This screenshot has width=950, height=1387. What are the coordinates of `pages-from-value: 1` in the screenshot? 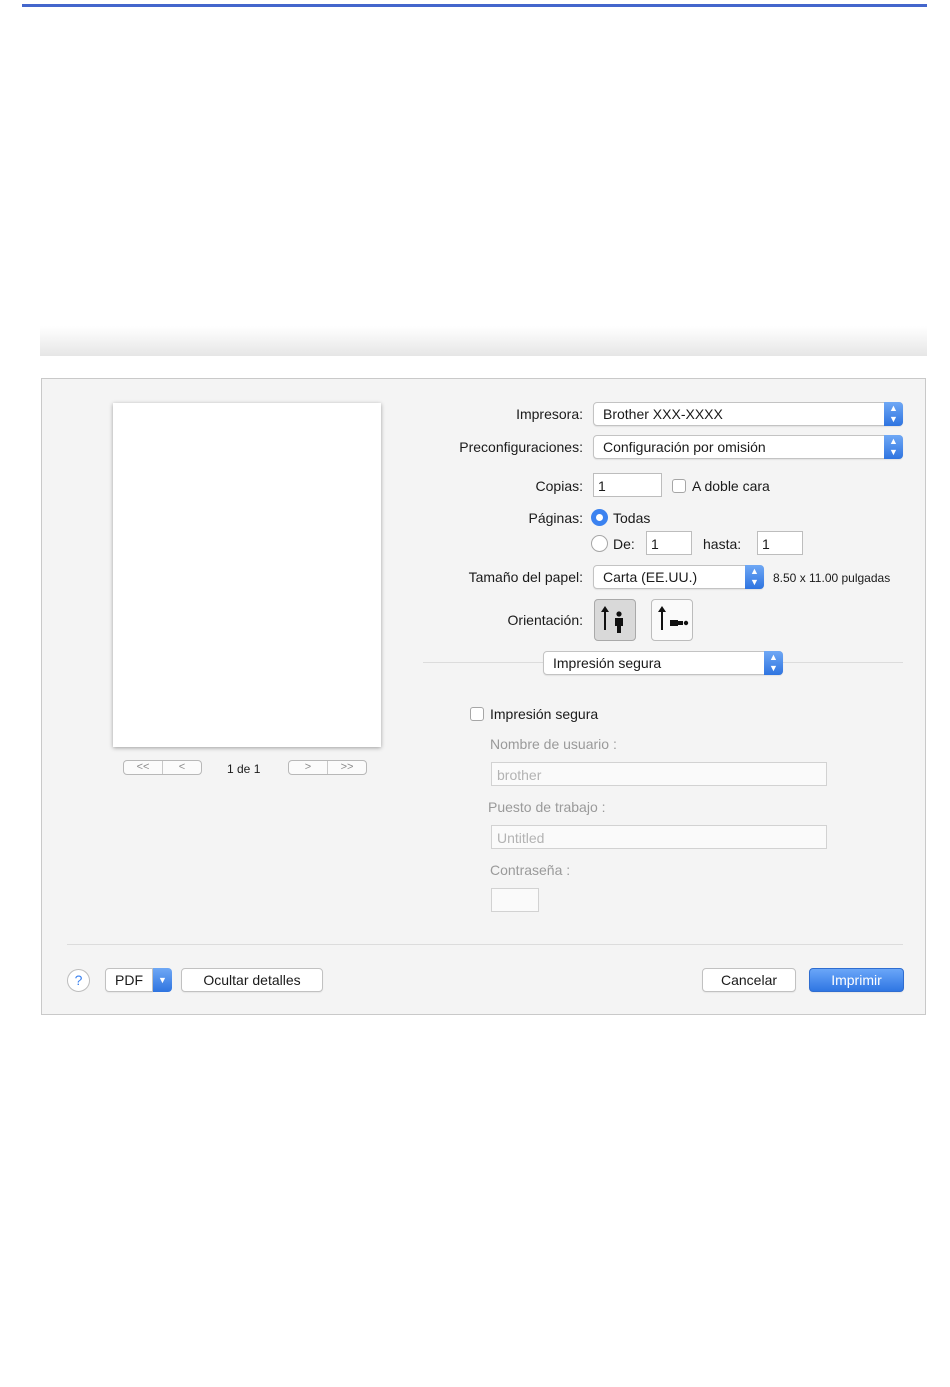 It's located at (655, 544).